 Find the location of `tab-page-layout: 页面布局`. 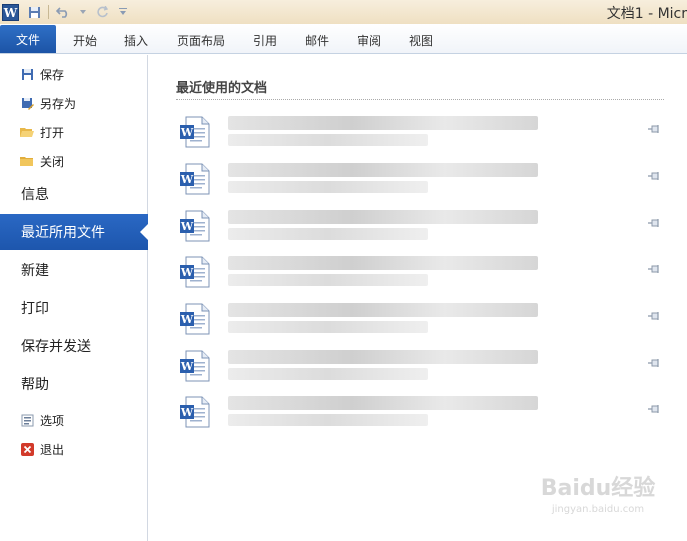

tab-page-layout: 页面布局 is located at coordinates (201, 40).